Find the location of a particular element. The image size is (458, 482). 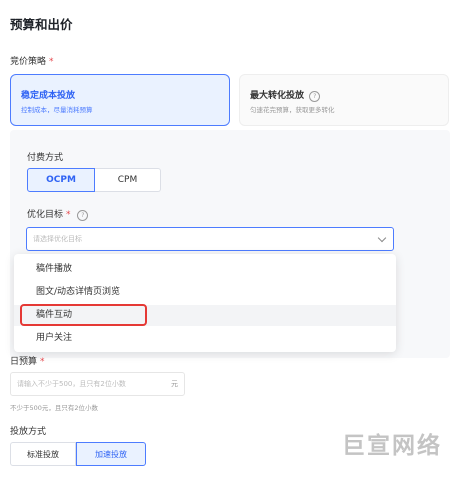

opt-goal-label-text: 优化目标 is located at coordinates (45, 215).